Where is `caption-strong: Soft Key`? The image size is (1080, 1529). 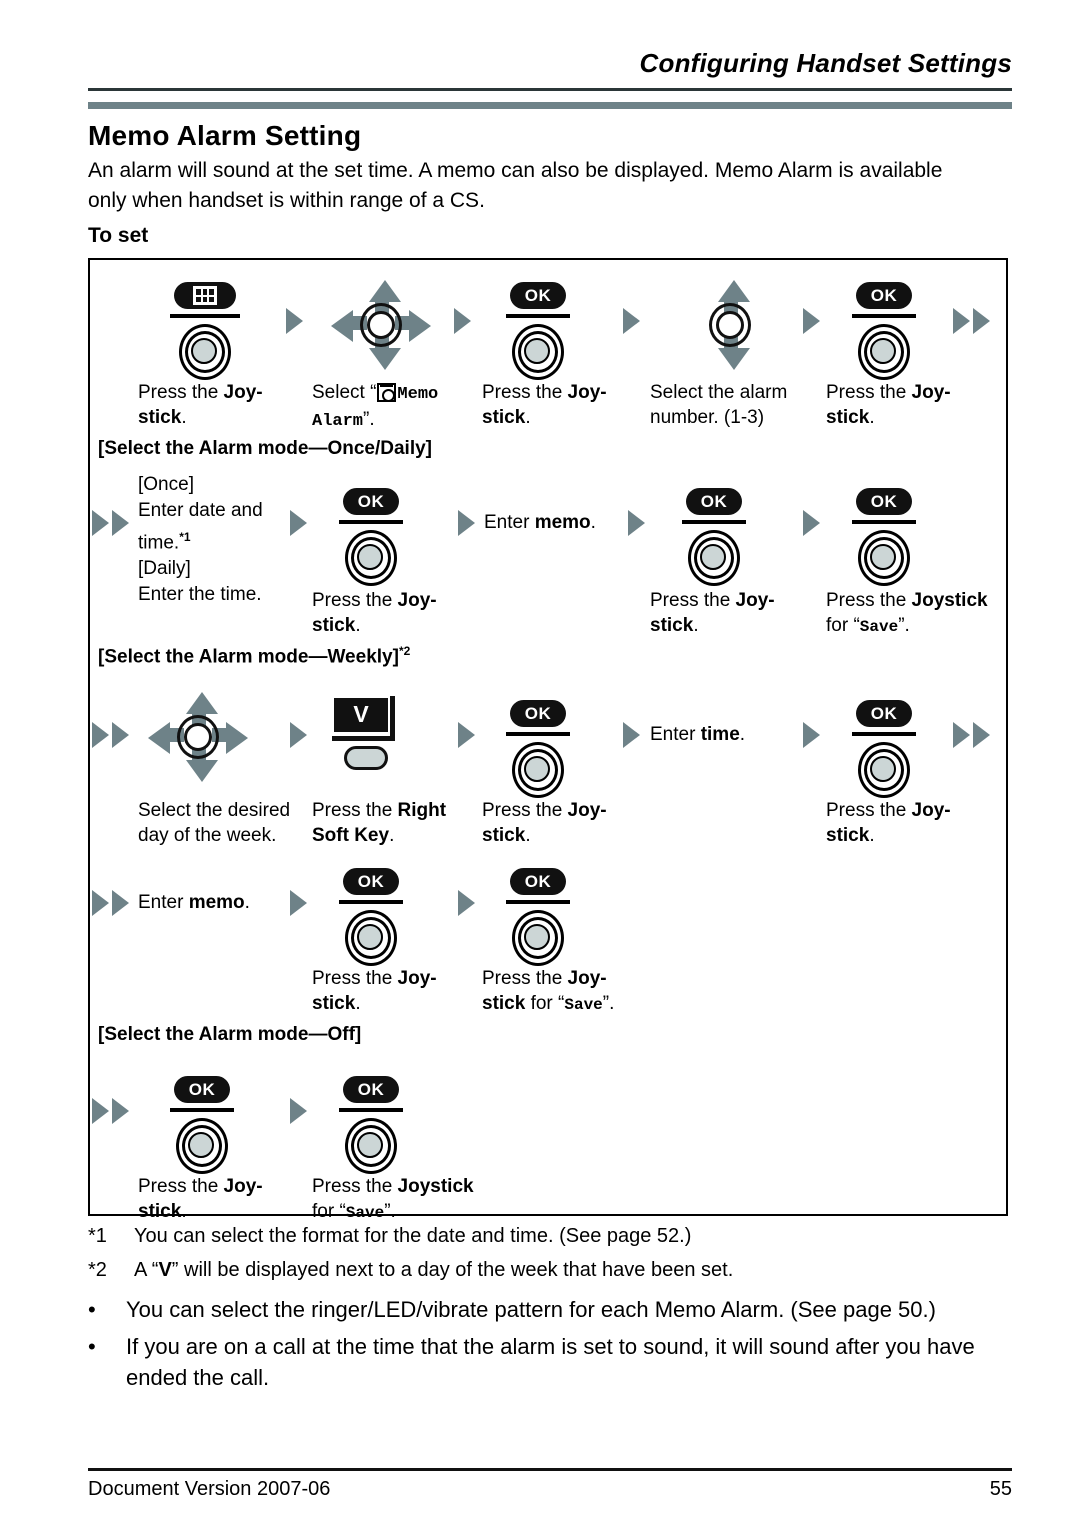
caption-strong: Soft Key is located at coordinates (351, 835).